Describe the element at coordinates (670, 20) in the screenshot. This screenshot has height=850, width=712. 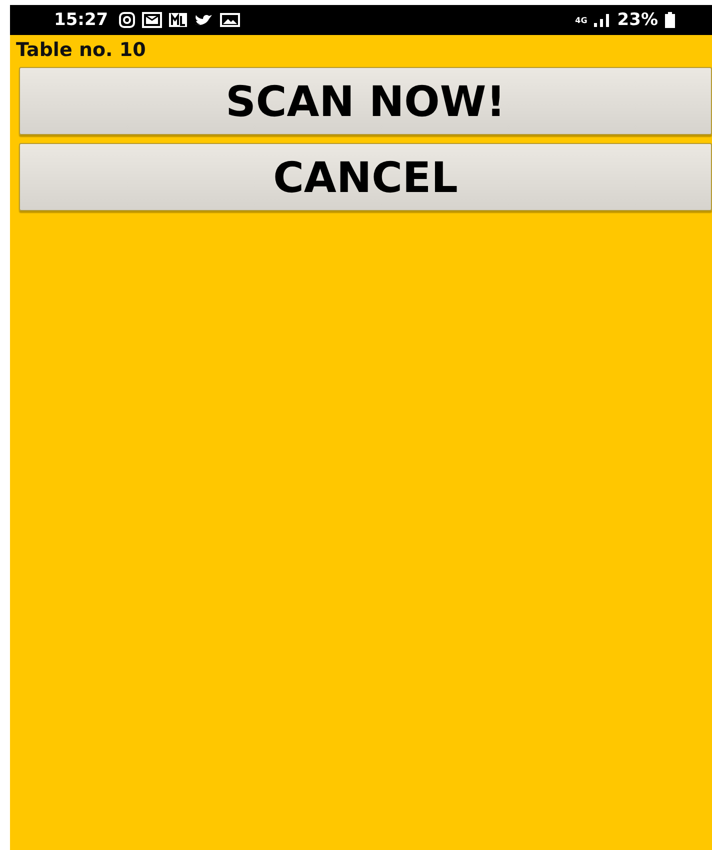
I see `battery-icon` at that location.